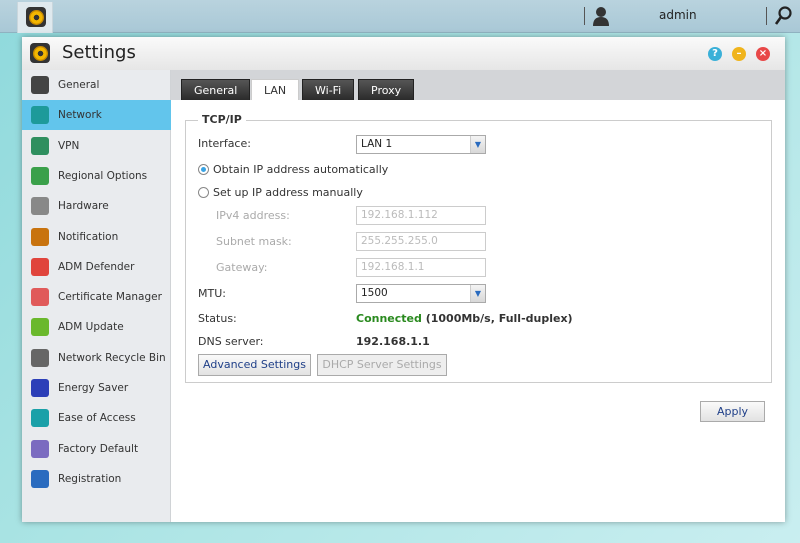 This screenshot has height=543, width=800. I want to click on globe-network-icon, so click(40, 115).